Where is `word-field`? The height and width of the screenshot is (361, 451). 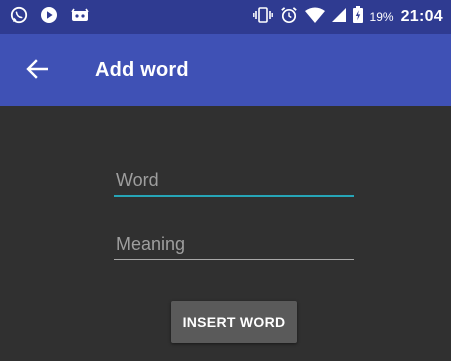
word-field is located at coordinates (234, 183).